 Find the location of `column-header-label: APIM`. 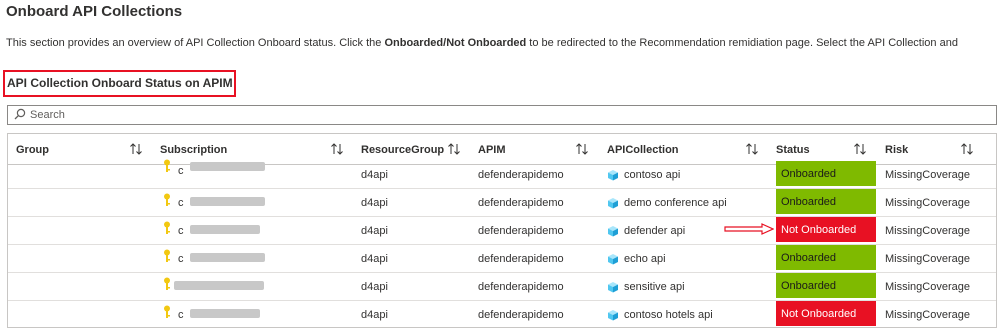

column-header-label: APIM is located at coordinates (492, 149).